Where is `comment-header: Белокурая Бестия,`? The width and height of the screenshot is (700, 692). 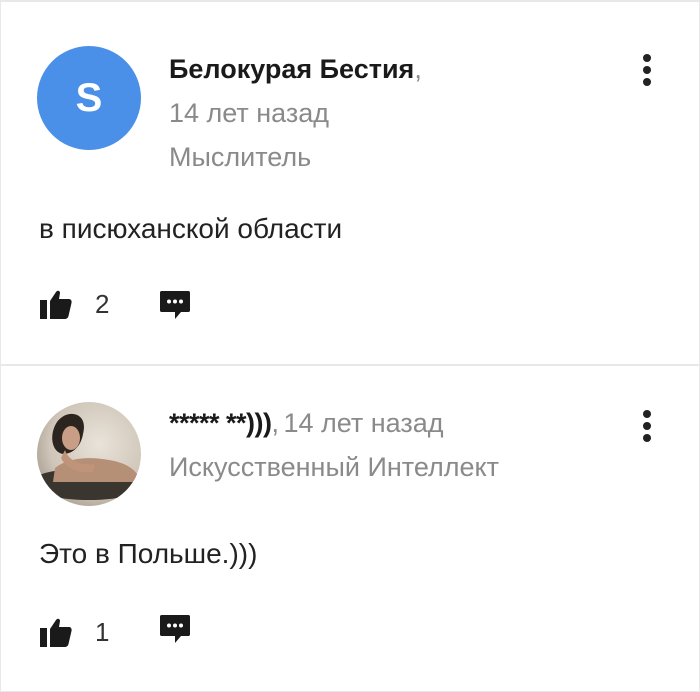
comment-header: Белокурая Бестия, is located at coordinates (295, 69).